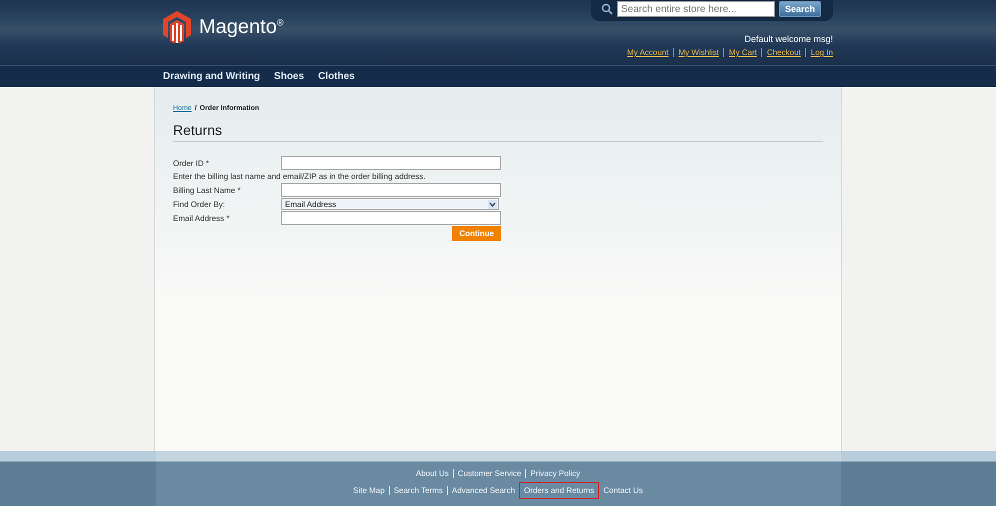 Image resolution: width=996 pixels, height=506 pixels. I want to click on logo-icon, so click(177, 27).